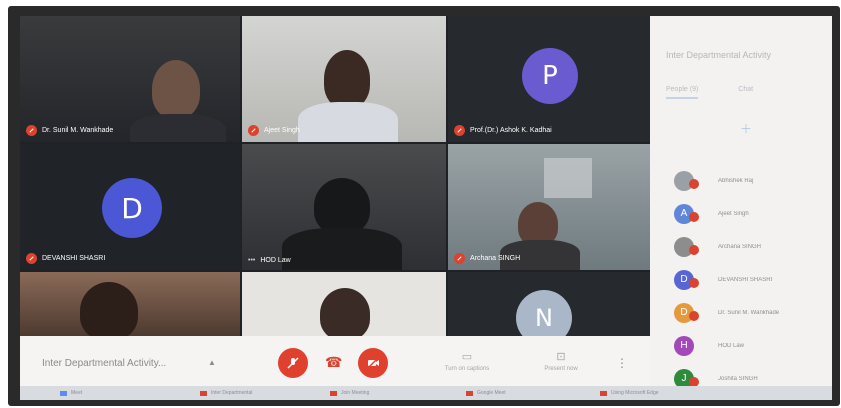  Describe the element at coordinates (77, 393) in the screenshot. I see `taskbar-item-label: Meet` at that location.